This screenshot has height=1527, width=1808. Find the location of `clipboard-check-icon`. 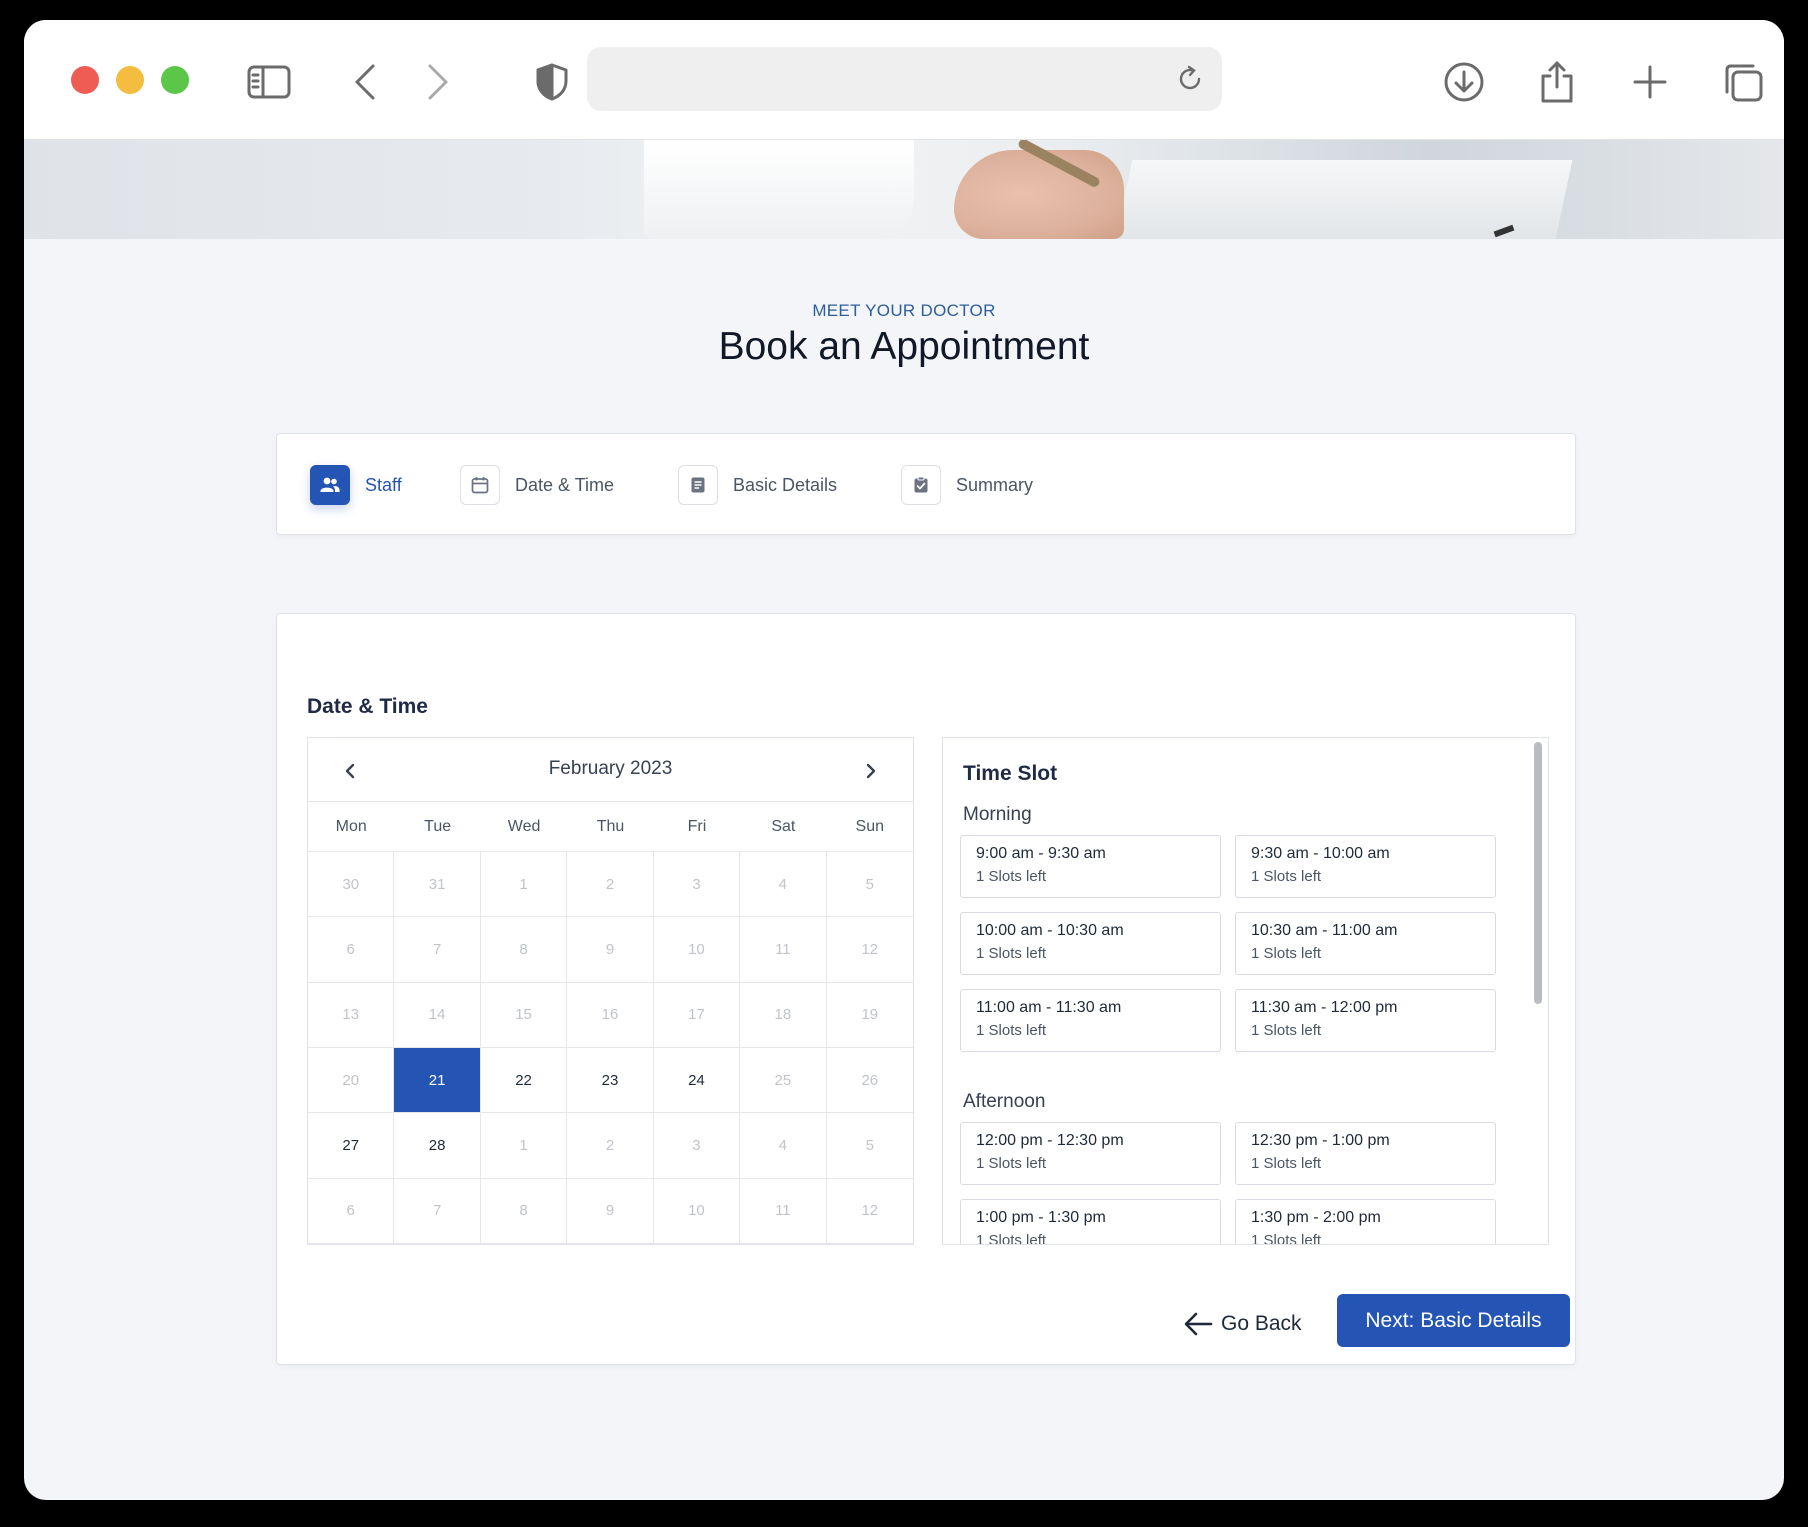

clipboard-check-icon is located at coordinates (921, 485).